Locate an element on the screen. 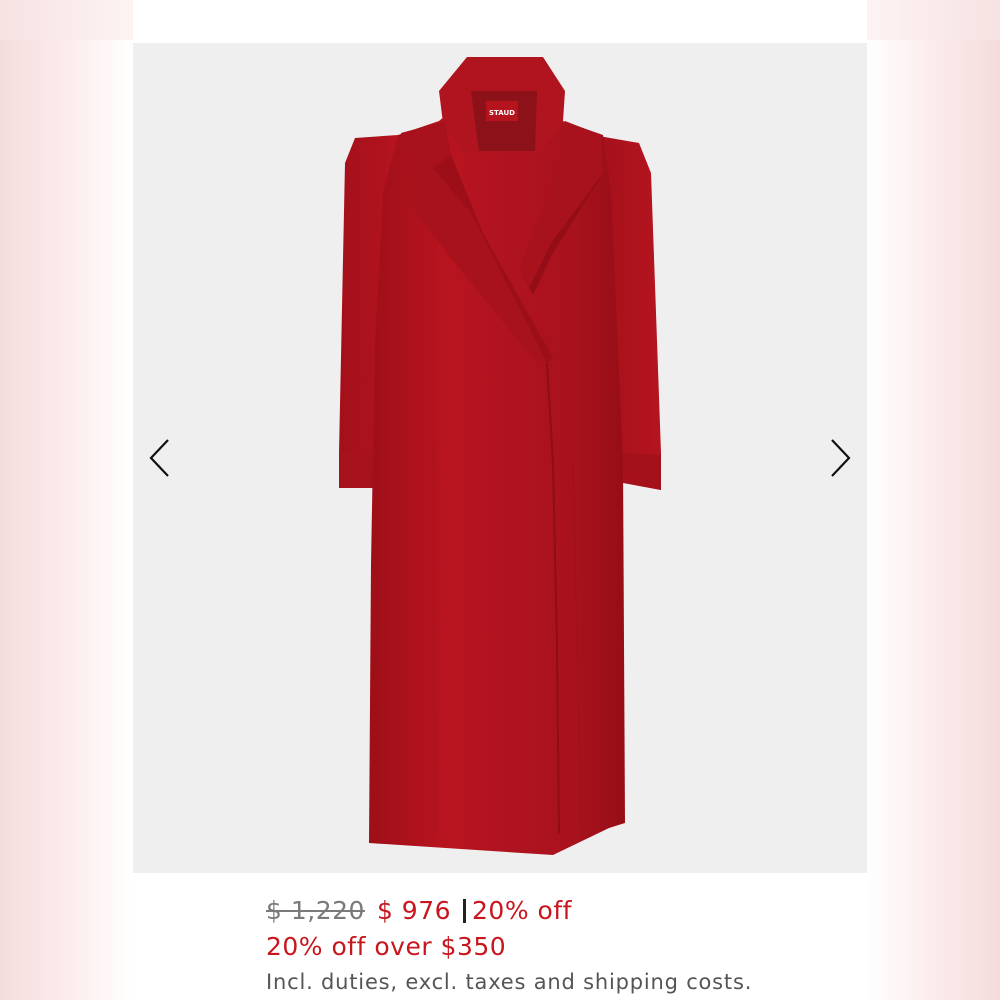 This screenshot has height=1000, width=1000. price-line: $ 1,220 $ 976 20% off is located at coordinates (566, 911).